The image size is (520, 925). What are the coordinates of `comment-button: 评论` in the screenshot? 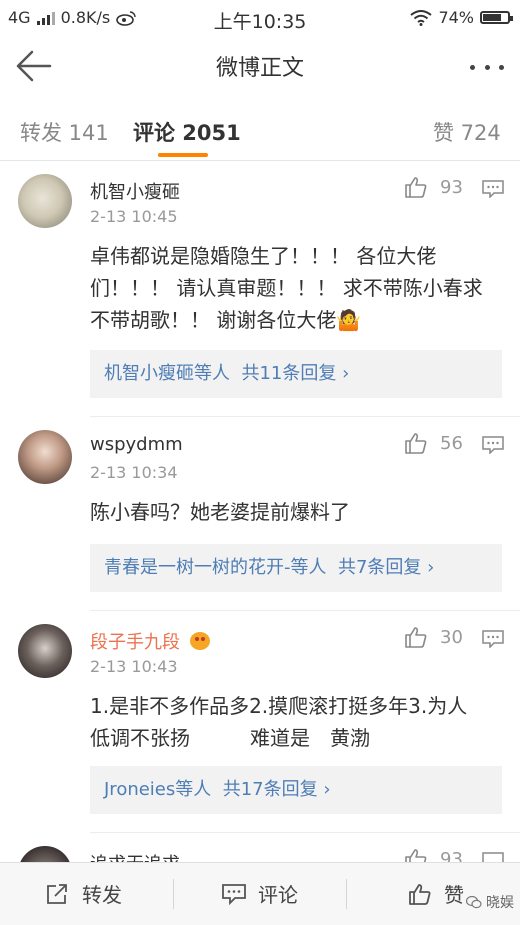 It's located at (260, 893).